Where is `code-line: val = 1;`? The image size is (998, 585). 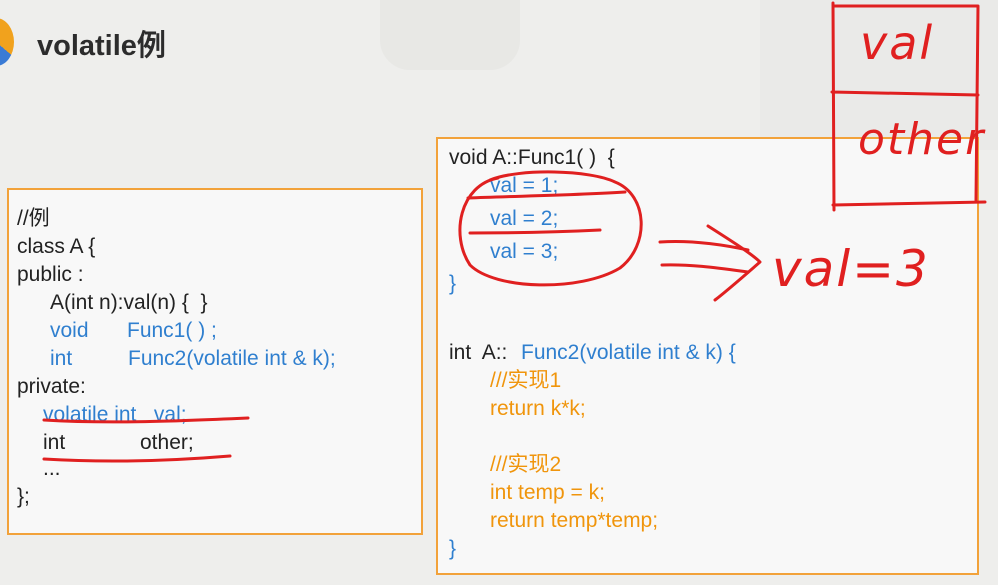
code-line: val = 1; is located at coordinates (524, 185).